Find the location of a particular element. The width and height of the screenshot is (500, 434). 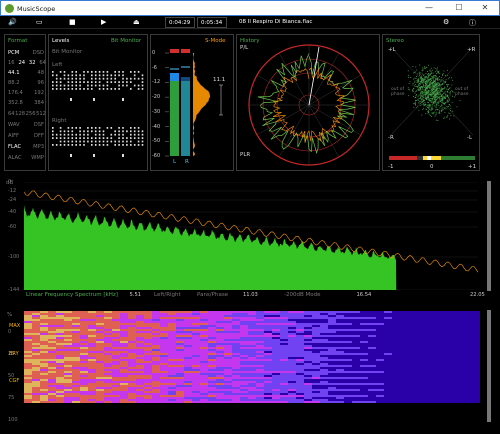

play-icon: ▶ is located at coordinates (103, 22).